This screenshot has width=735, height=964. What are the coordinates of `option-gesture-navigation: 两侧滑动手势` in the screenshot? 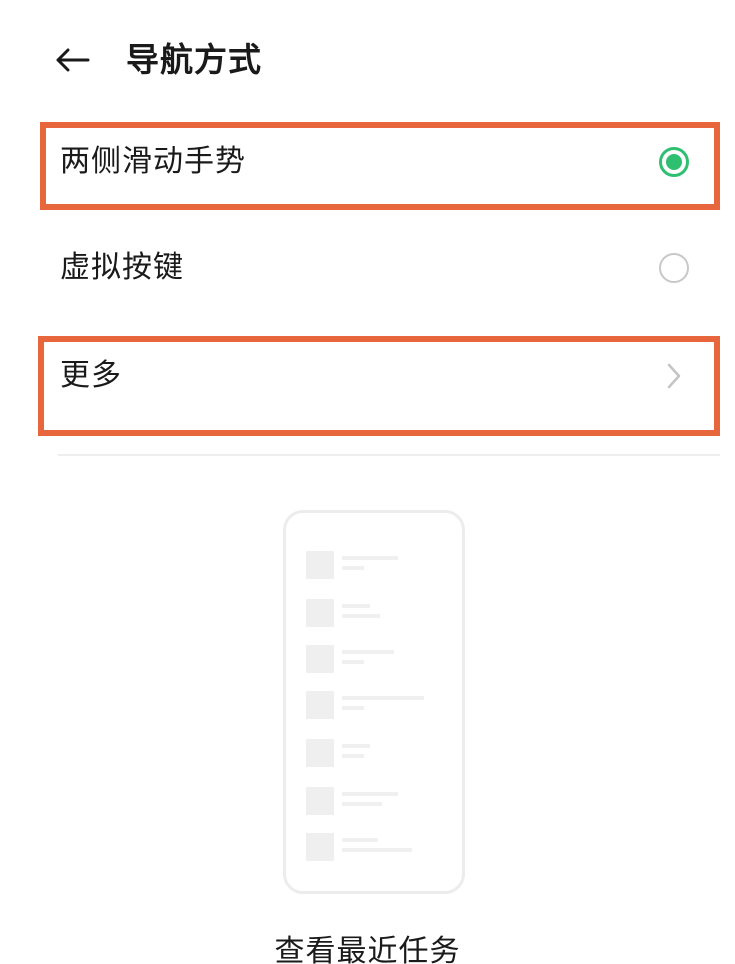 It's located at (367, 164).